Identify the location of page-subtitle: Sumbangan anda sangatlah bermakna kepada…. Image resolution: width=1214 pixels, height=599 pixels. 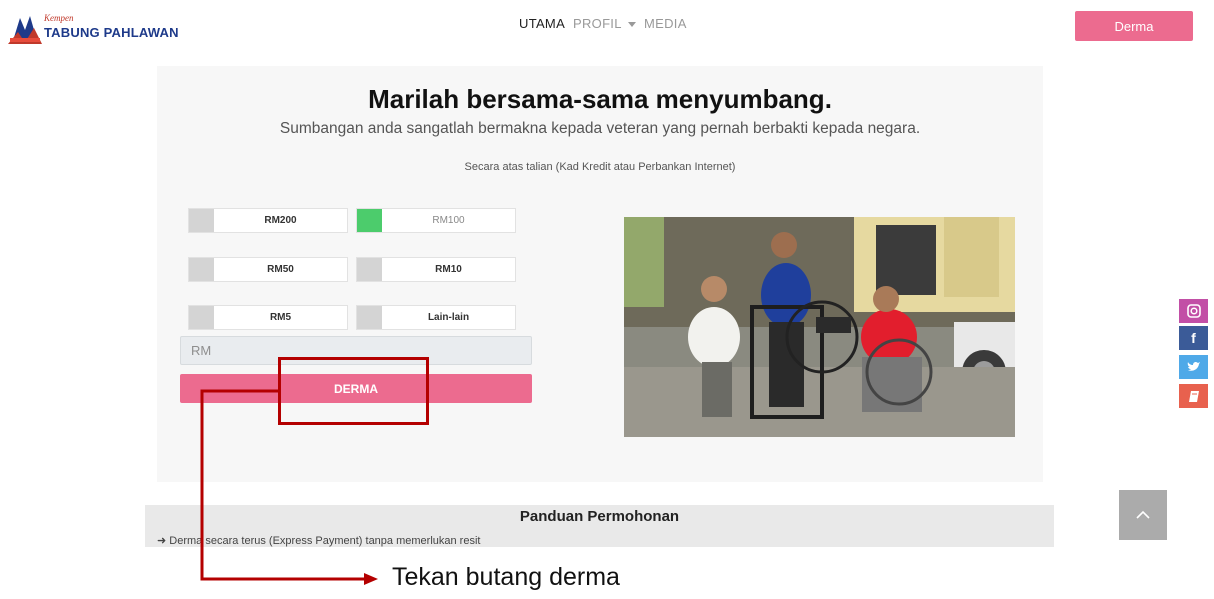
(600, 128).